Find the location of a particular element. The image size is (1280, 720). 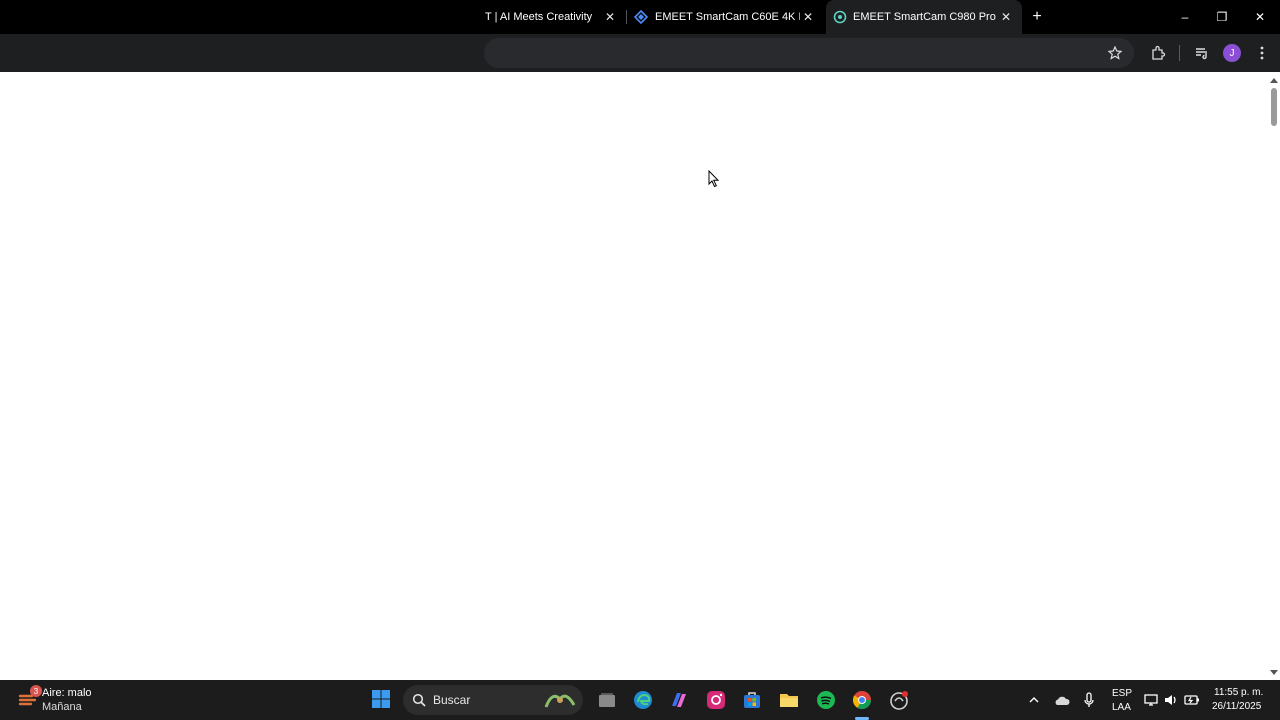

weather-period: Mañana is located at coordinates (62, 707).